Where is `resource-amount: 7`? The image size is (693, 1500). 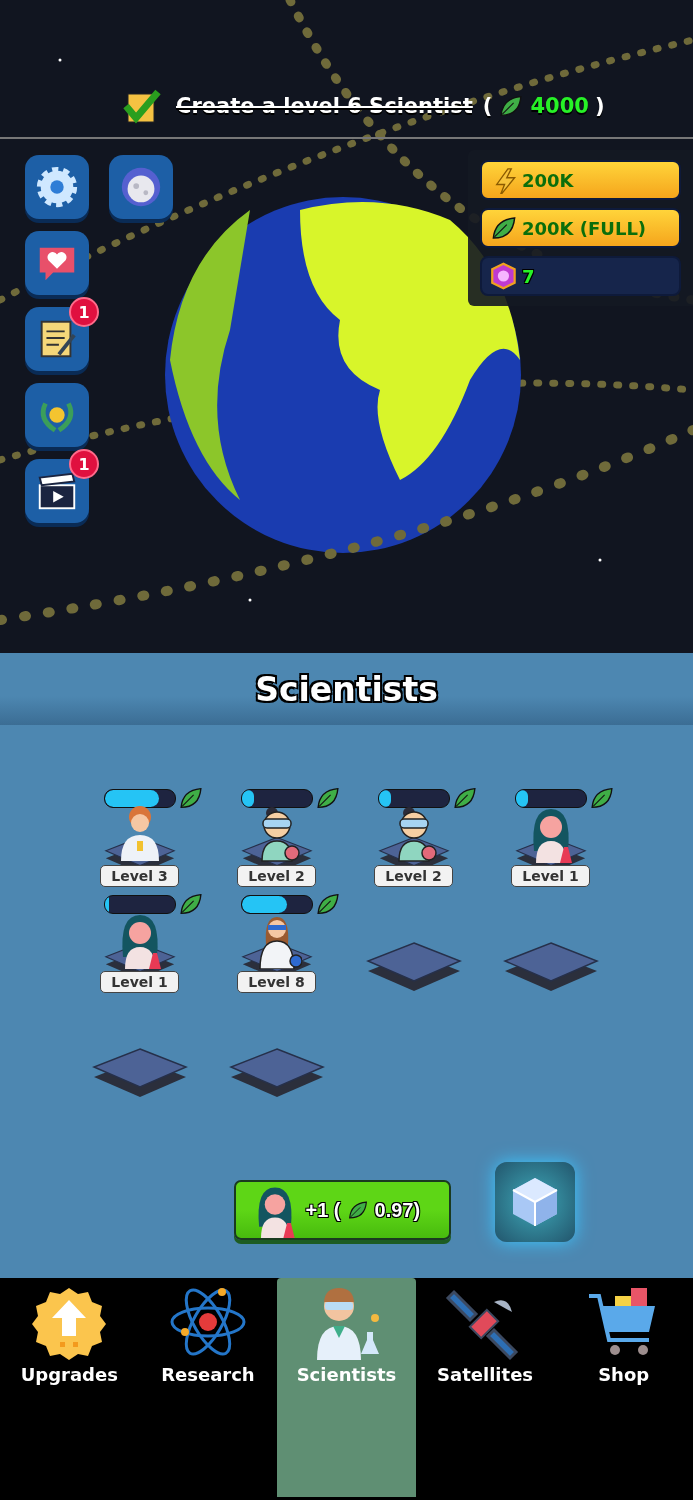 resource-amount: 7 is located at coordinates (528, 276).